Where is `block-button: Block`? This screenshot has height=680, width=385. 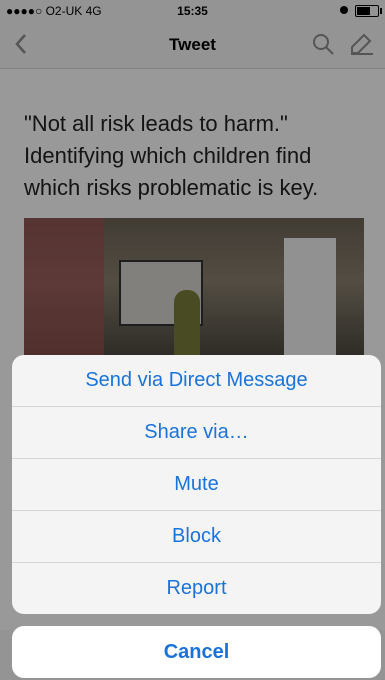
block-button: Block is located at coordinates (196, 537).